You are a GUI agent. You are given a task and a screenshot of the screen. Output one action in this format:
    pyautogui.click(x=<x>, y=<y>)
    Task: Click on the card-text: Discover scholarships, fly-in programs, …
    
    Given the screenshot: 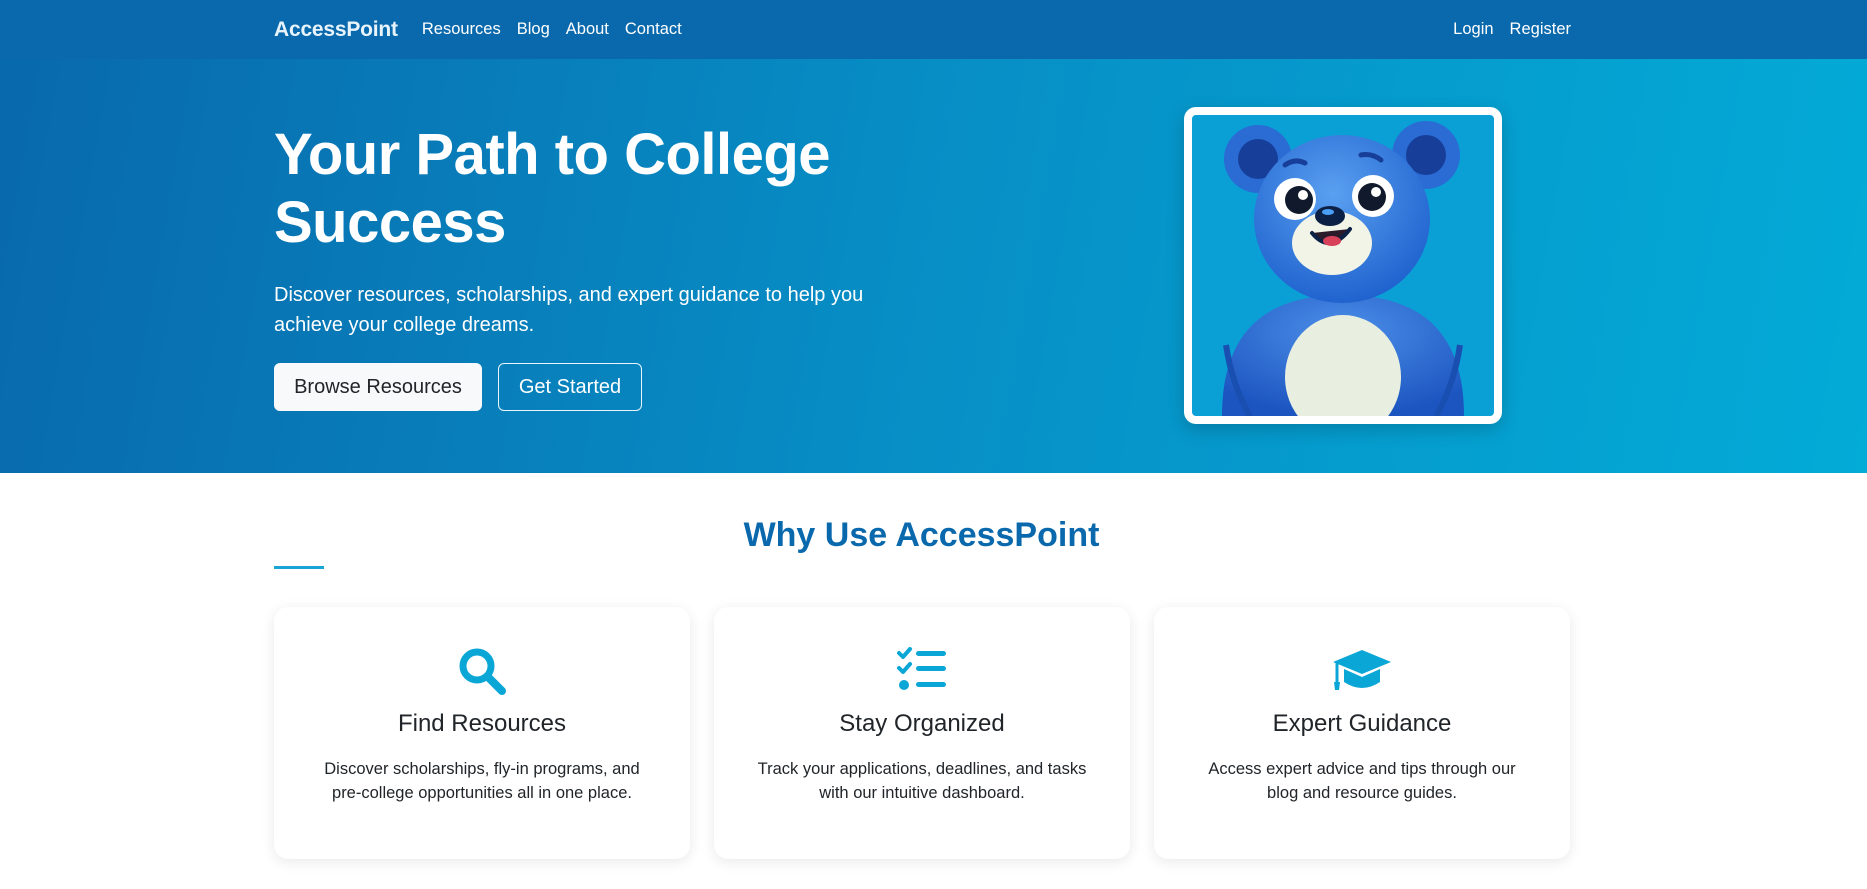 What is the action you would take?
    pyautogui.click(x=482, y=781)
    